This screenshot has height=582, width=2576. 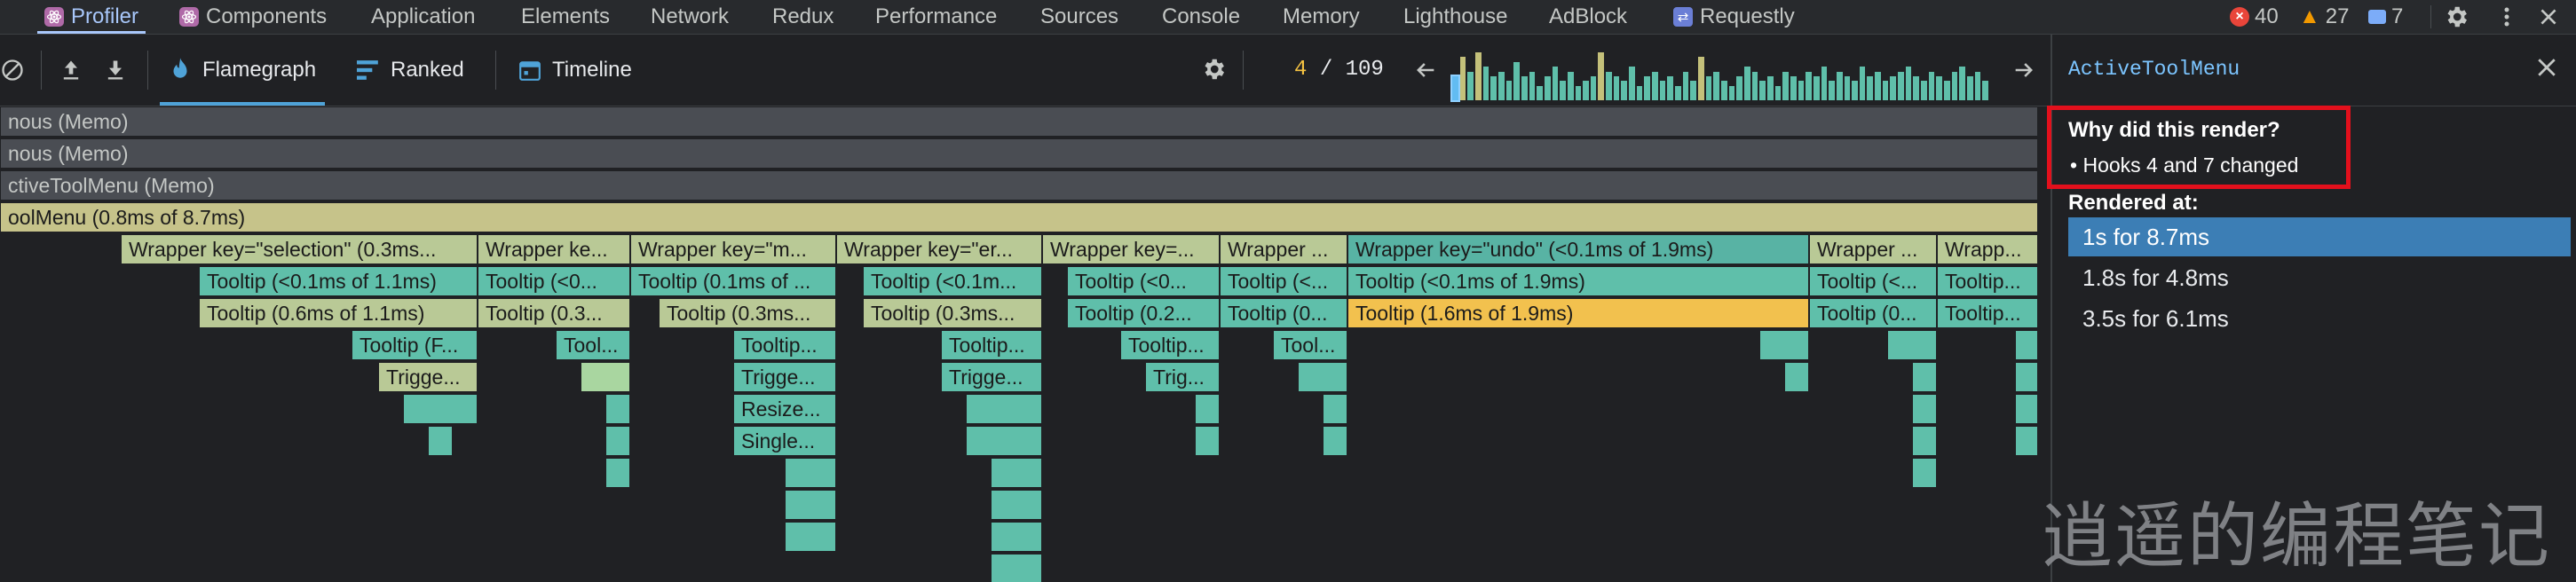 What do you see at coordinates (91, 17) in the screenshot?
I see `tab-profiler: Profiler` at bounding box center [91, 17].